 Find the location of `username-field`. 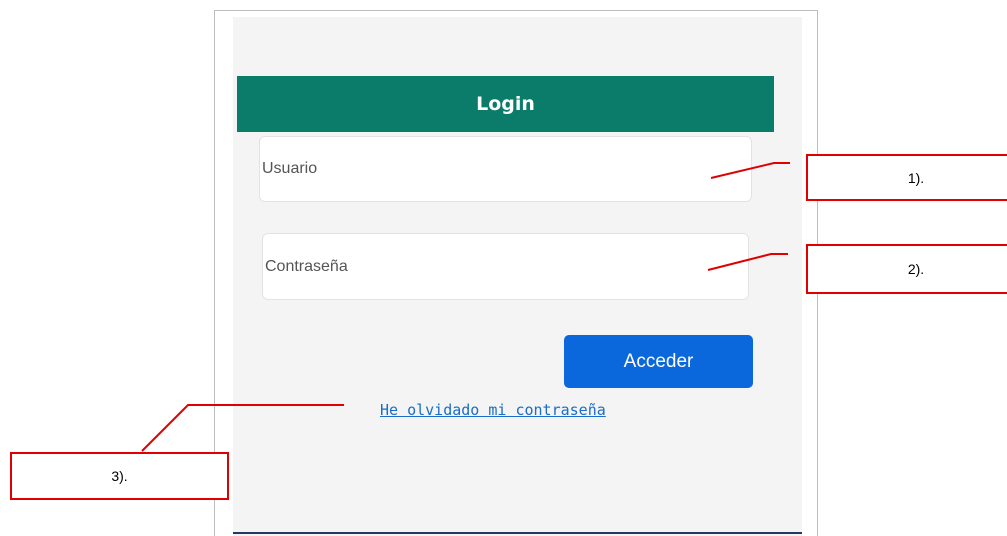

username-field is located at coordinates (505, 169).